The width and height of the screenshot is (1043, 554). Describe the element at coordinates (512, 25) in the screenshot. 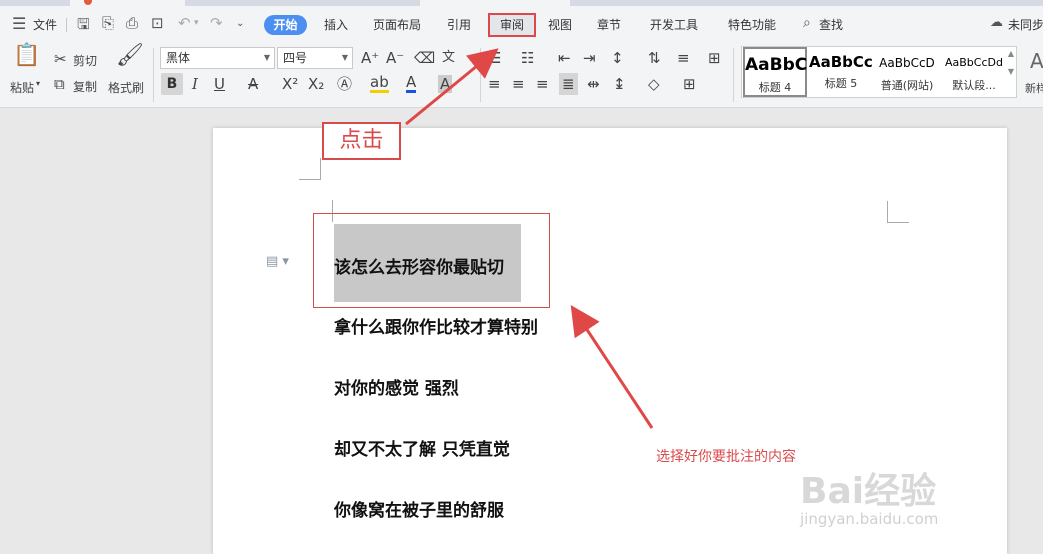

I see `tab-review: 审阅` at that location.